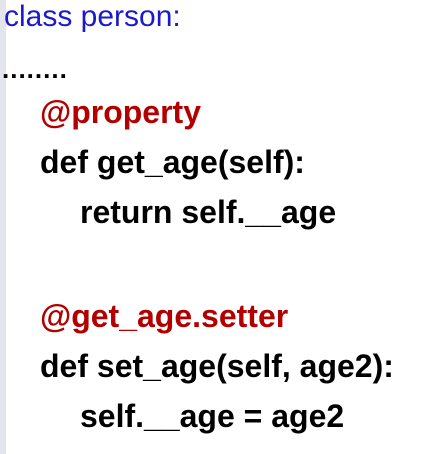 This screenshot has height=454, width=440. I want to click on setter-assignment-statement: self.__age = age2, so click(212, 416).